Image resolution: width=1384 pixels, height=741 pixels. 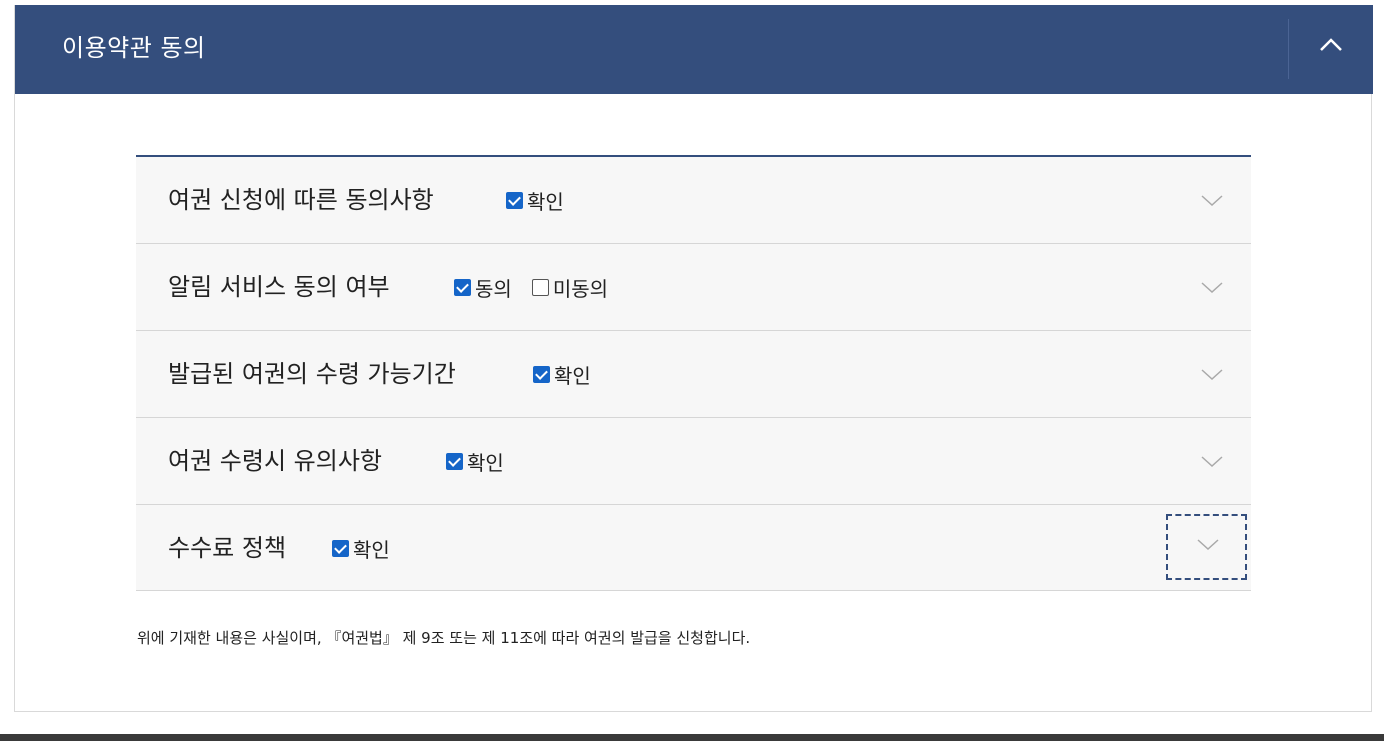 I want to click on collapse-button, so click(x=1331, y=49).